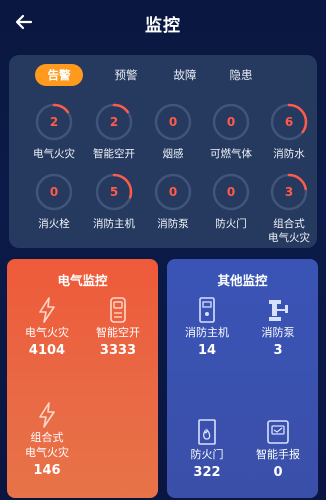 Image resolution: width=326 pixels, height=500 pixels. I want to click on tab-hazard: 隐患, so click(241, 75).